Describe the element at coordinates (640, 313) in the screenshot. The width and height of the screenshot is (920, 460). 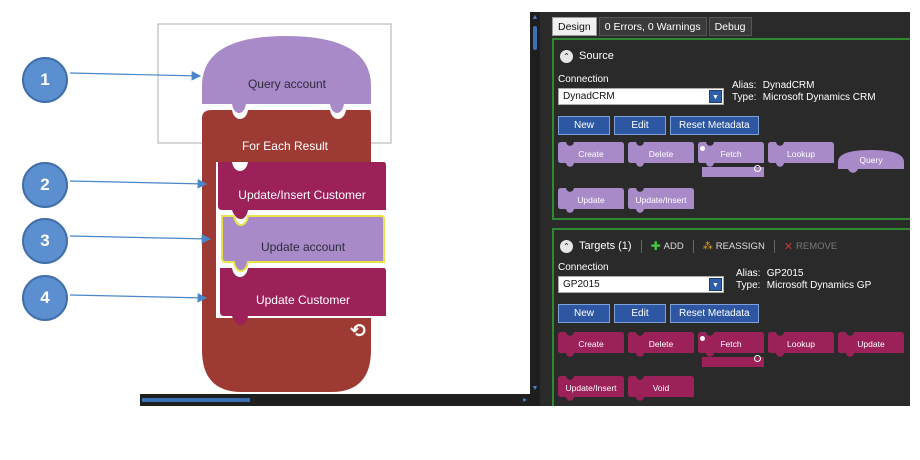
I see `targets-edit-button: Edit` at that location.